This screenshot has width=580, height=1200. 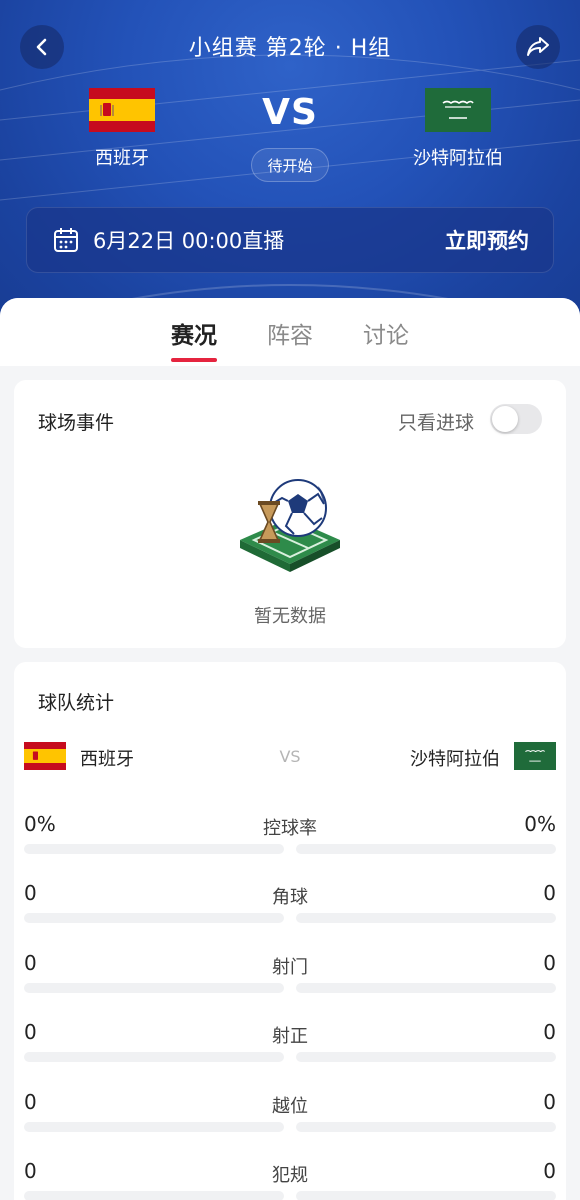 What do you see at coordinates (290, 758) in the screenshot?
I see `stats-teams-row: 西班牙 VS 沙特阿拉伯` at bounding box center [290, 758].